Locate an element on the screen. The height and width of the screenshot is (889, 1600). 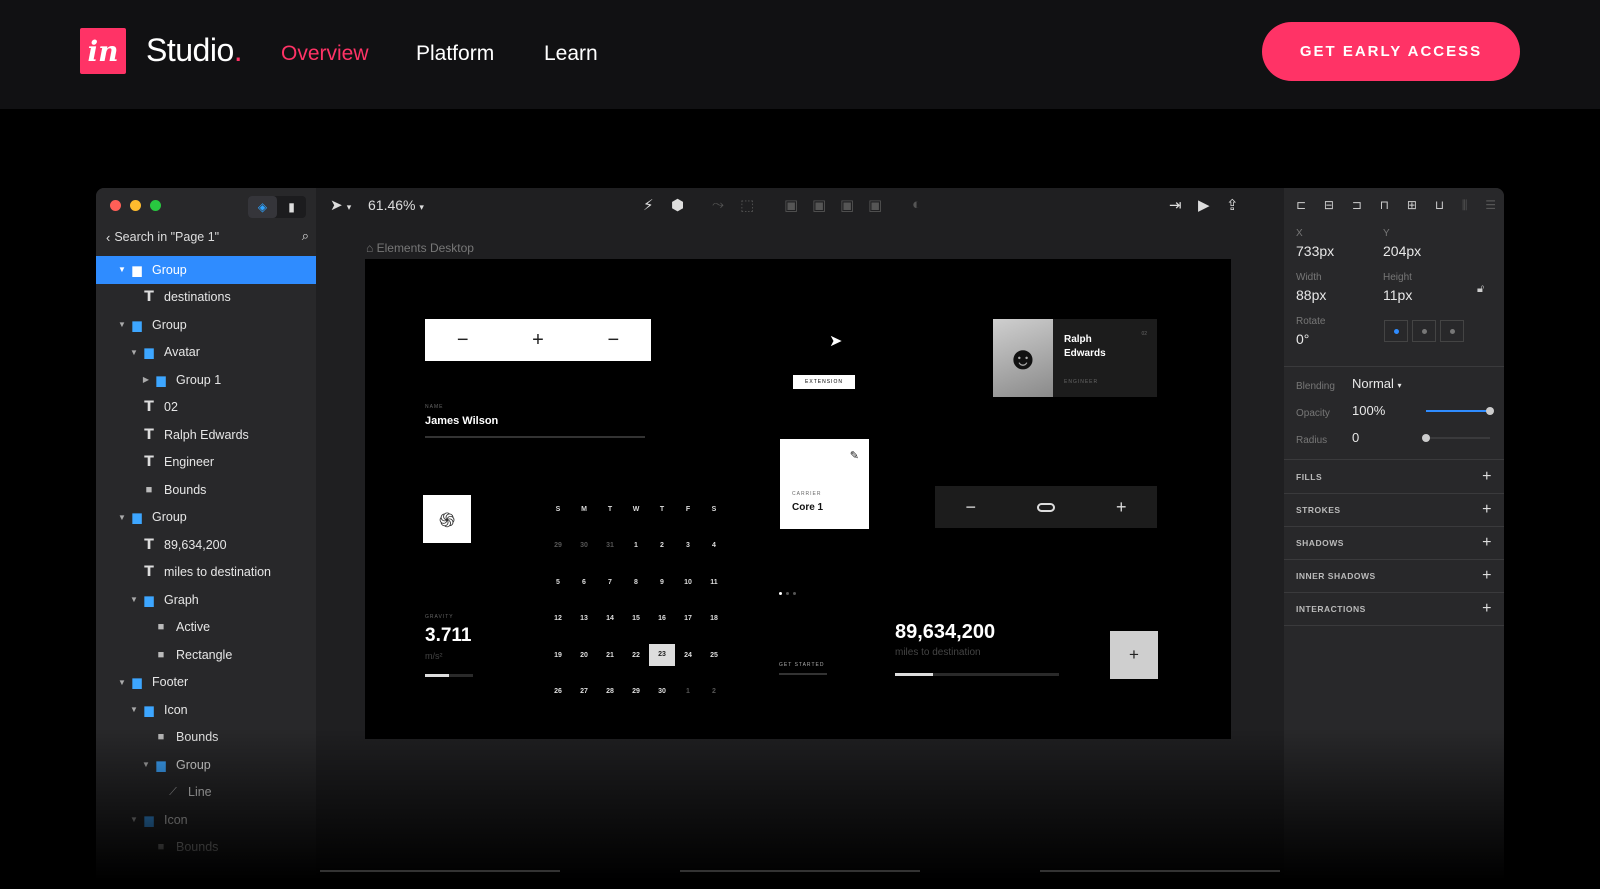
close-window-button is located at coordinates (115, 205).